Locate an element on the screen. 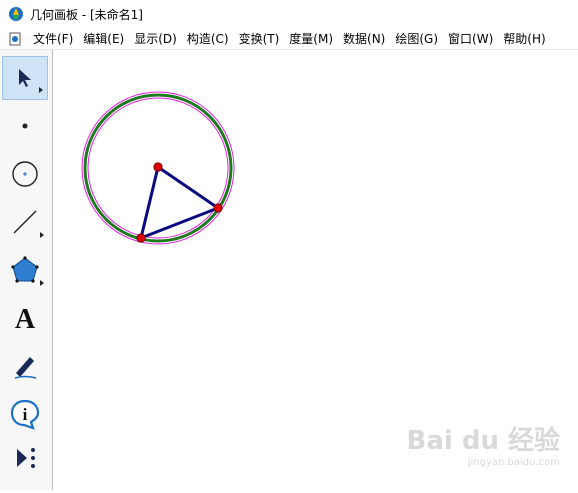 This screenshot has height=493, width=578. information-tool-icon: i is located at coordinates (25, 414).